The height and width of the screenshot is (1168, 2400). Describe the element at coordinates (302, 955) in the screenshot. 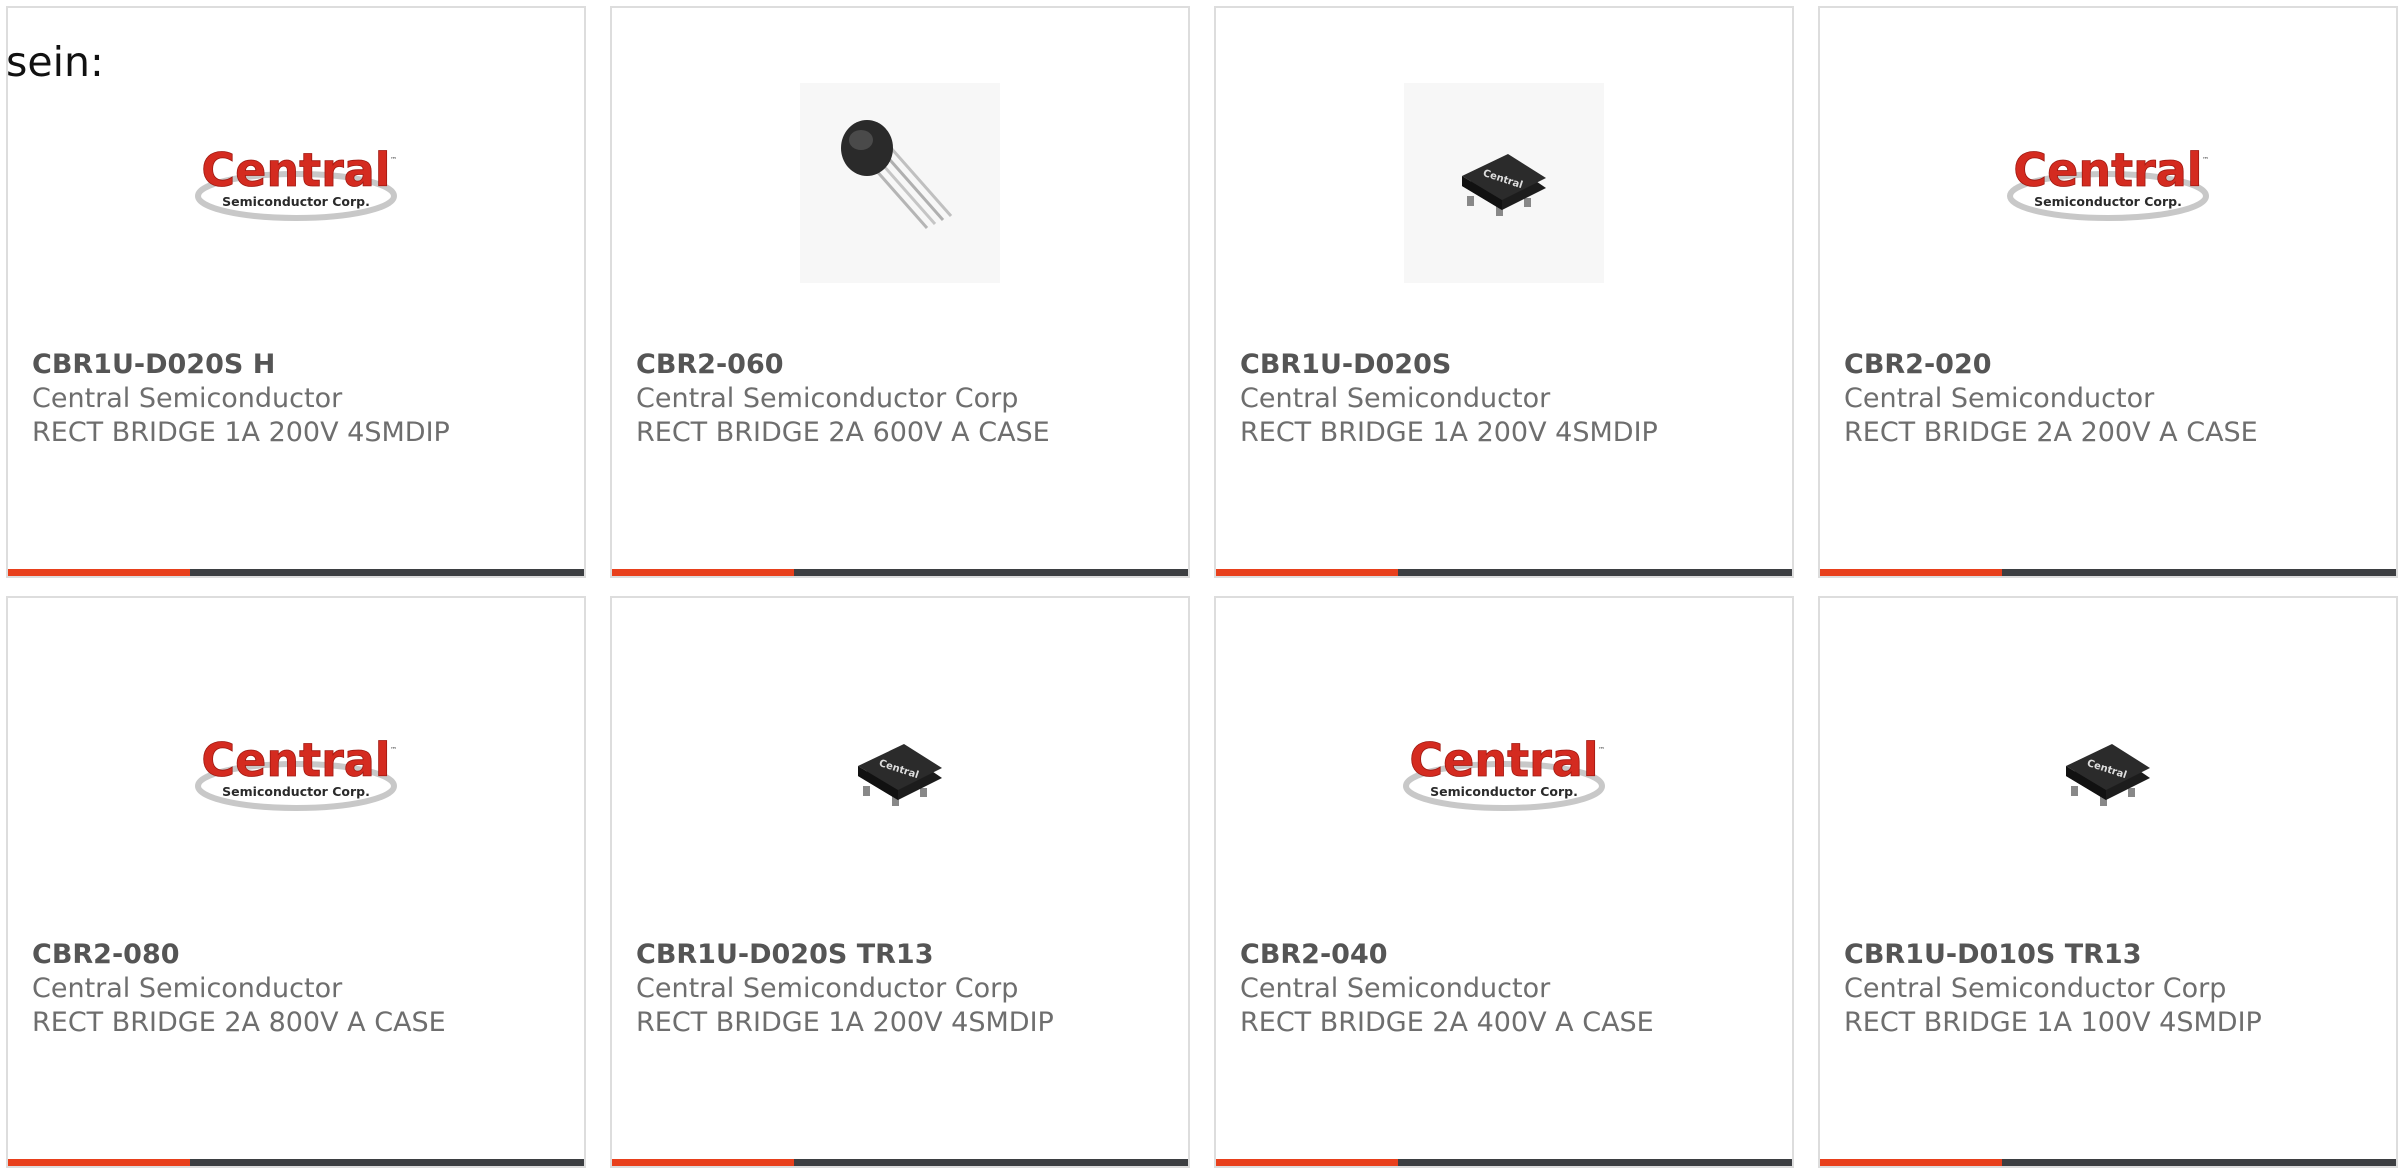

I see `part-number: CBR2-080` at that location.